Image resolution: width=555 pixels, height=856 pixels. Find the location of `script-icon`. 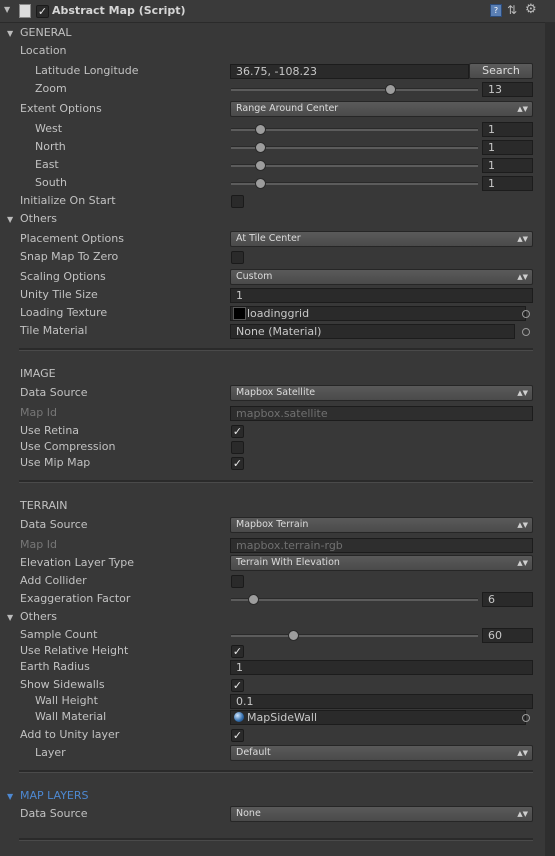

script-icon is located at coordinates (25, 11).